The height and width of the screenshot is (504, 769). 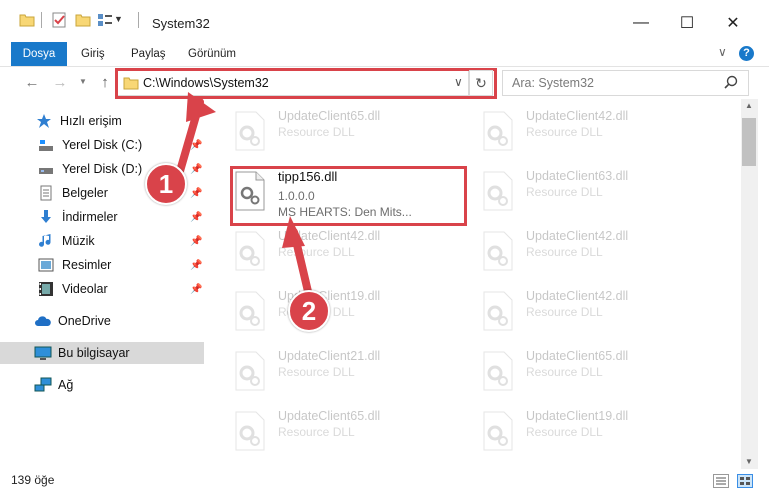 I want to click on up-arrow-icon: ↑, so click(x=105, y=82).